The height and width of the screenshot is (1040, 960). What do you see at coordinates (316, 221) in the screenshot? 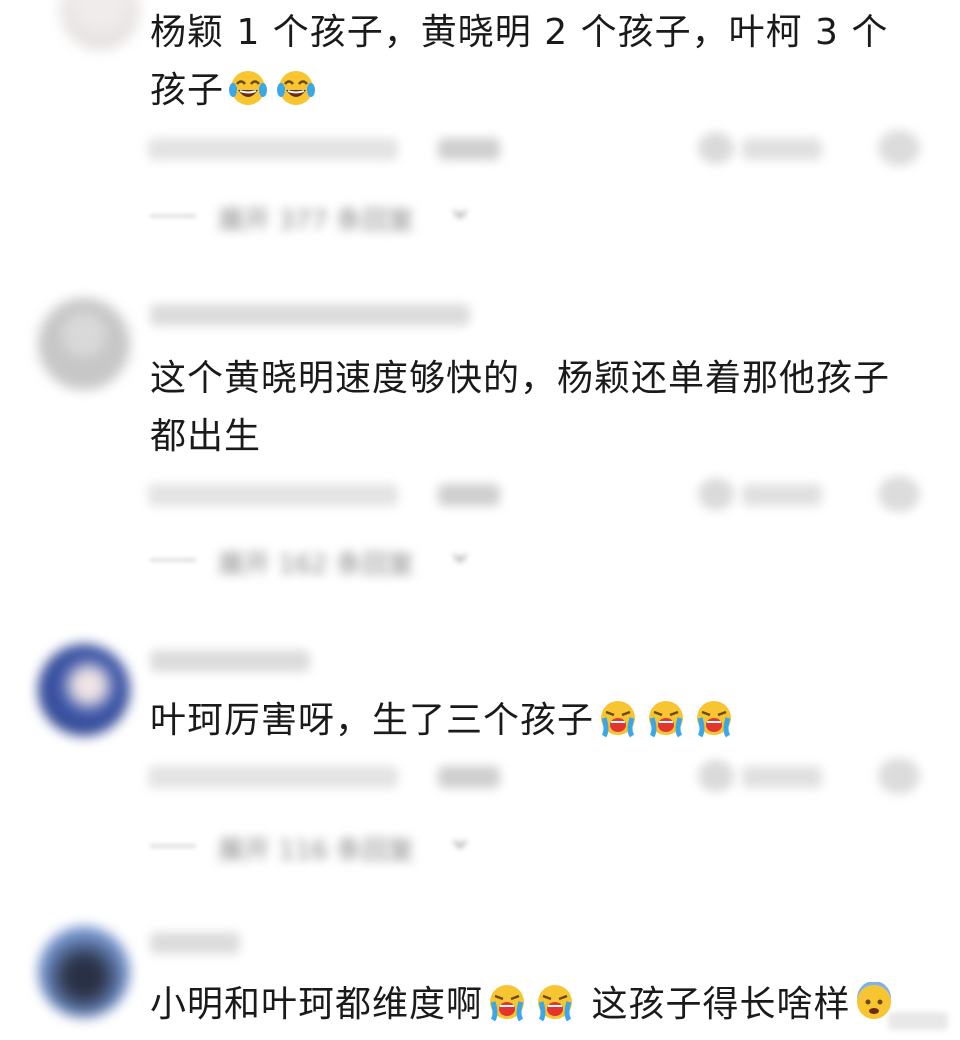
I see `expand-replies-label: 展开 377 条回复` at bounding box center [316, 221].